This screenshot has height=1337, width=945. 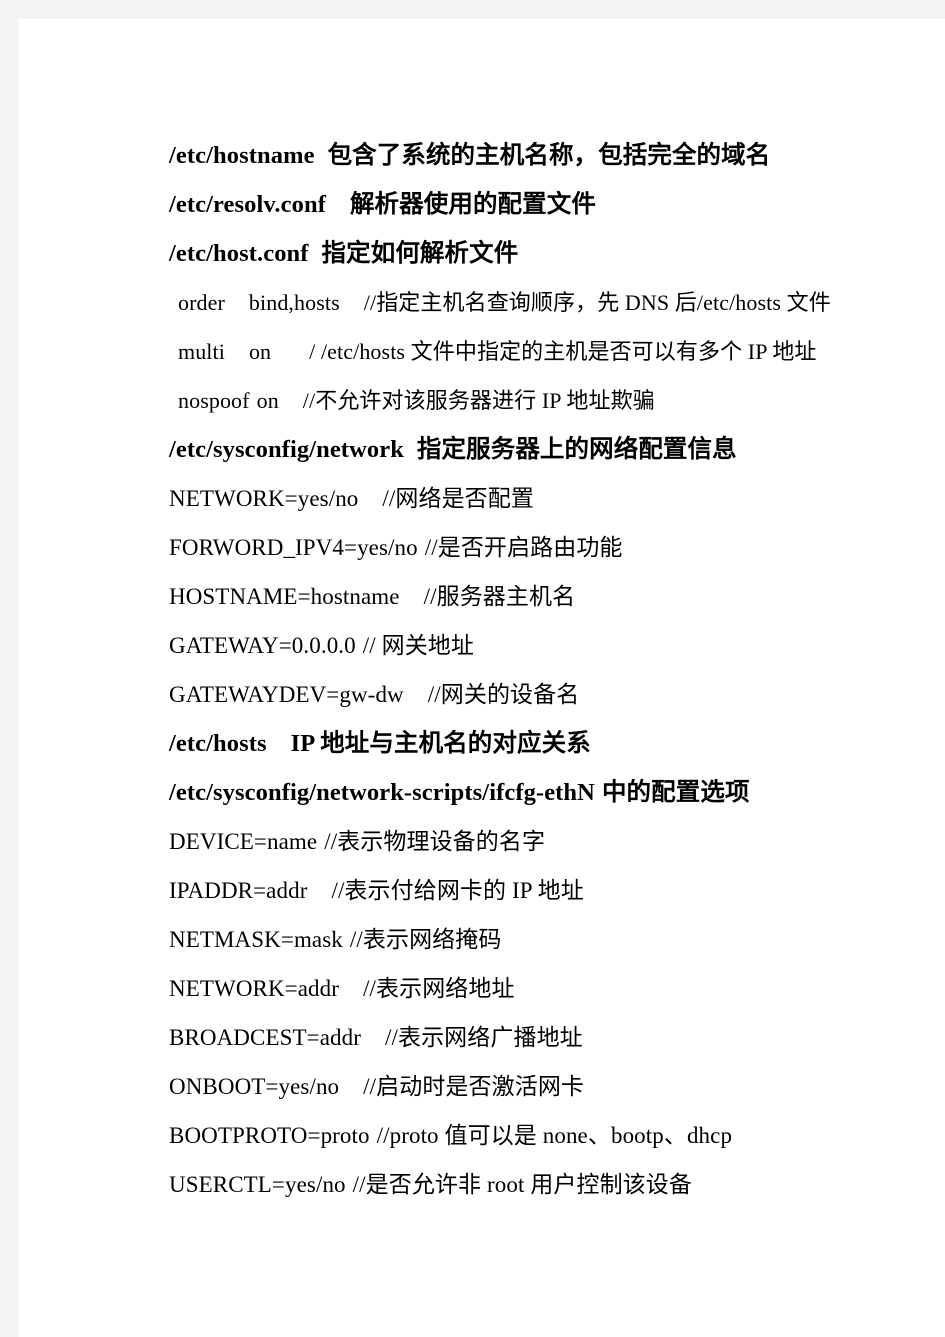 What do you see at coordinates (554, 1135) in the screenshot?
I see `setting-comment: //proto 值可以是 none、bootp、dhcp` at bounding box center [554, 1135].